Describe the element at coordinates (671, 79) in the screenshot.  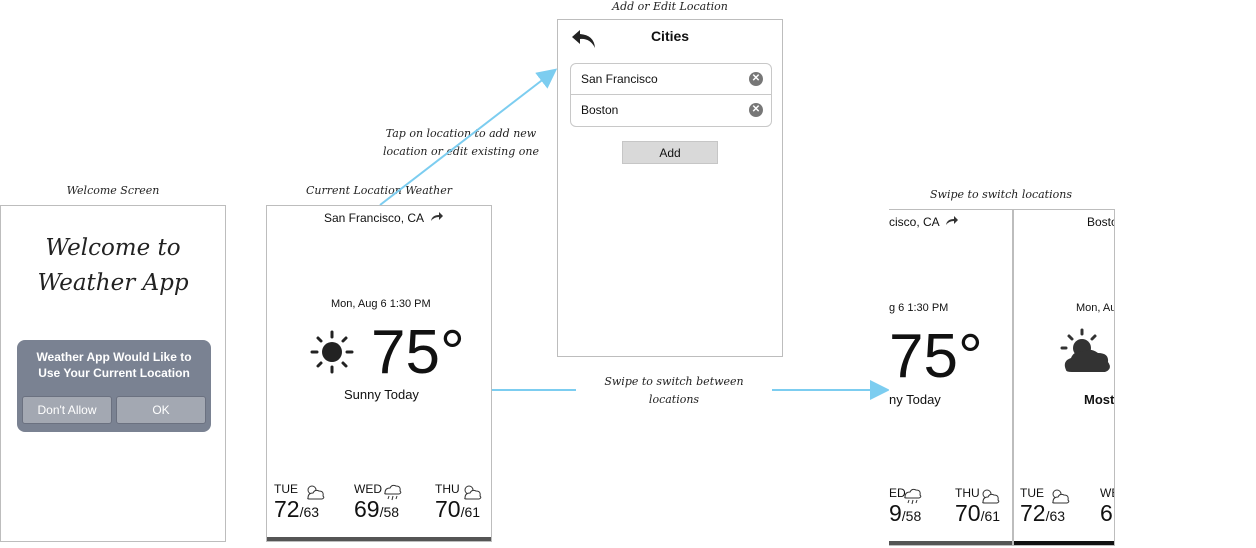
I see `city-item-san-francisco: San Francisco ✕` at that location.